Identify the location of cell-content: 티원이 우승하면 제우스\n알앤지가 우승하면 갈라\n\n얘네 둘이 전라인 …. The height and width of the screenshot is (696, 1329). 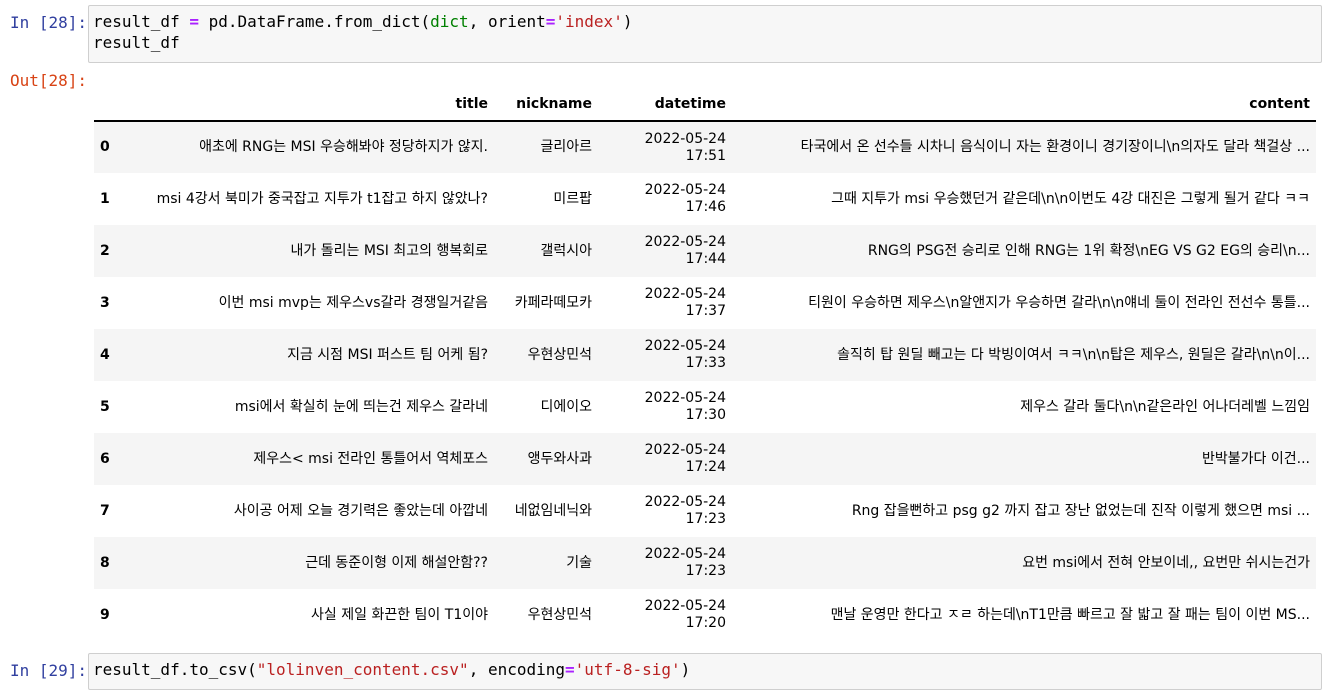
(1059, 302).